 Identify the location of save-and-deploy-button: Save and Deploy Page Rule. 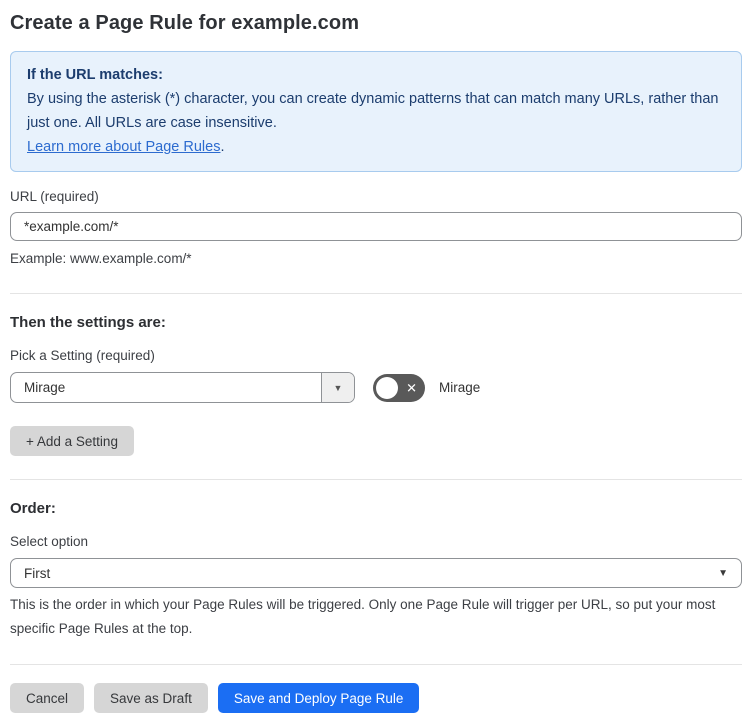
(318, 698).